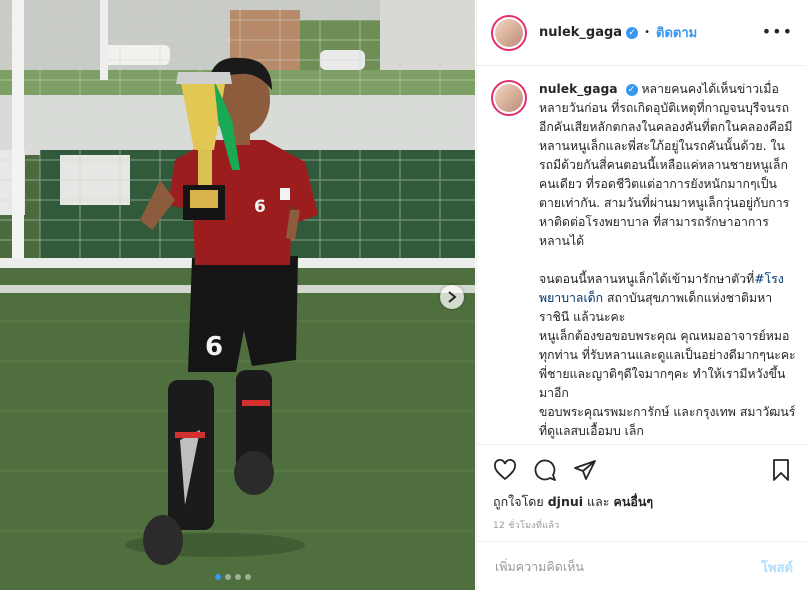  I want to click on heart-icon, so click(505, 470).